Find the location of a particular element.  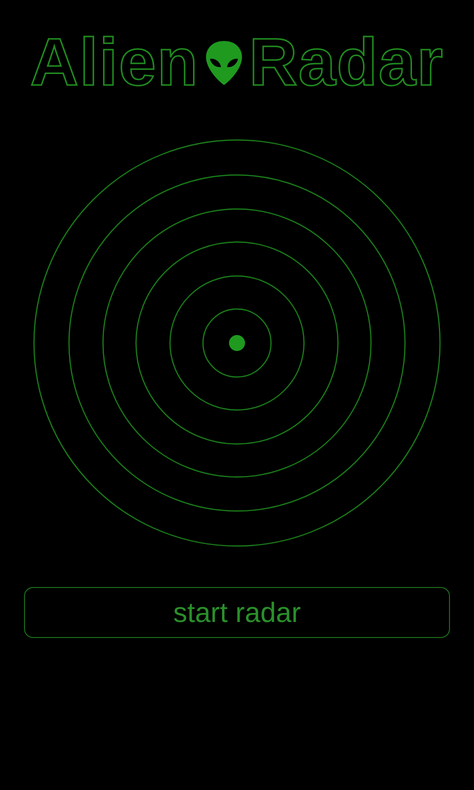

start-button: start radar is located at coordinates (237, 612).